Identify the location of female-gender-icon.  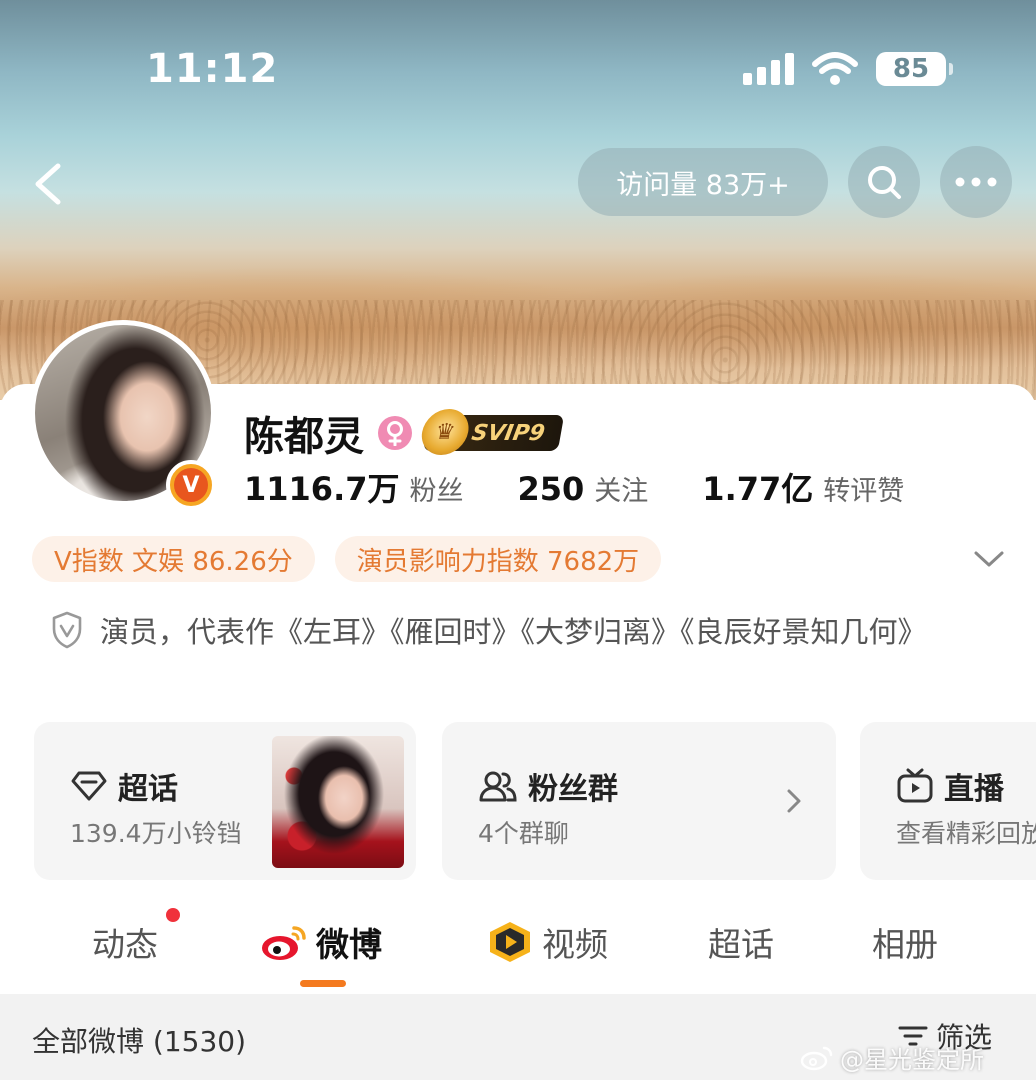
(395, 433).